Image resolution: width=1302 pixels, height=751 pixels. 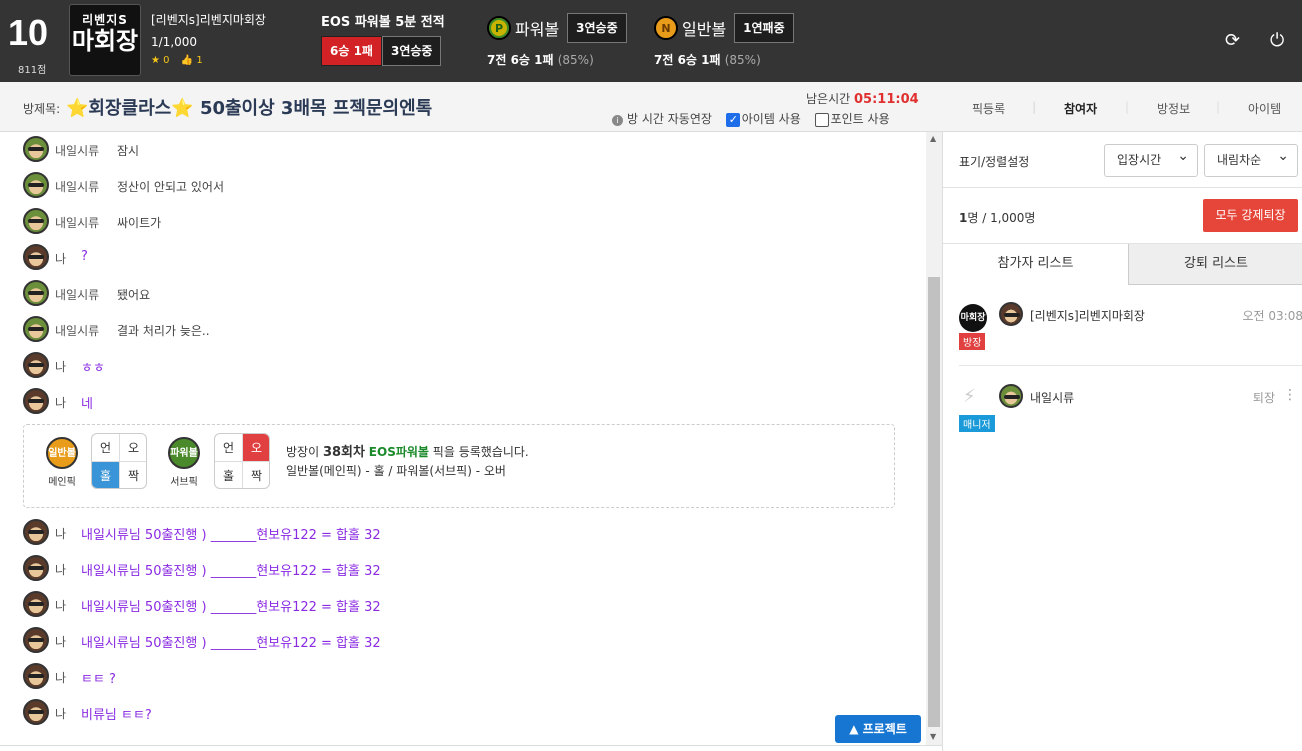 What do you see at coordinates (537, 29) in the screenshot?
I see `powerball-name: 파워볼` at bounding box center [537, 29].